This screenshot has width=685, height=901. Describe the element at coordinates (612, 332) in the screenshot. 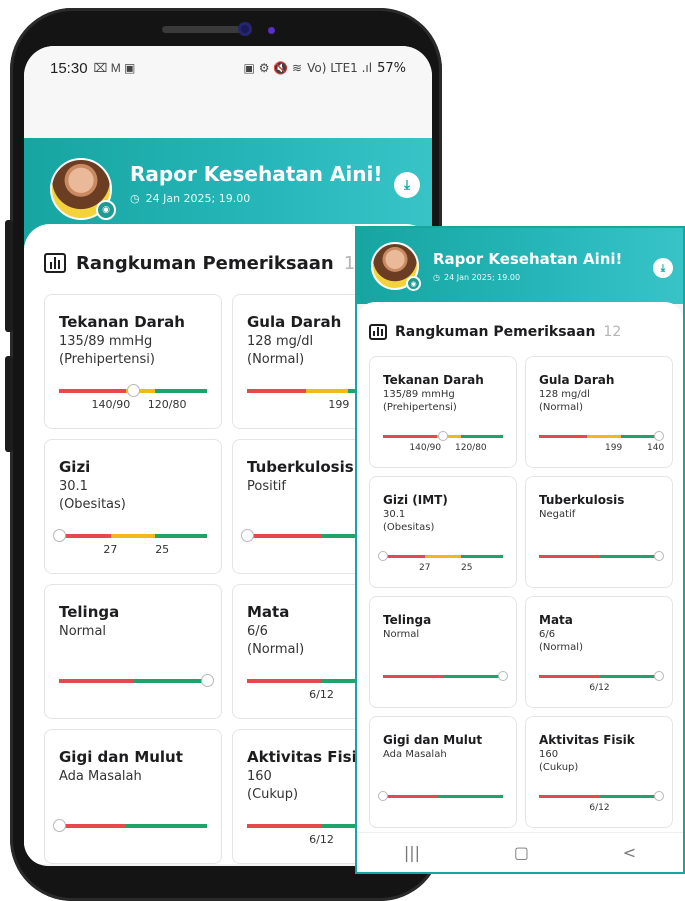

I see `section-count: 12` at that location.